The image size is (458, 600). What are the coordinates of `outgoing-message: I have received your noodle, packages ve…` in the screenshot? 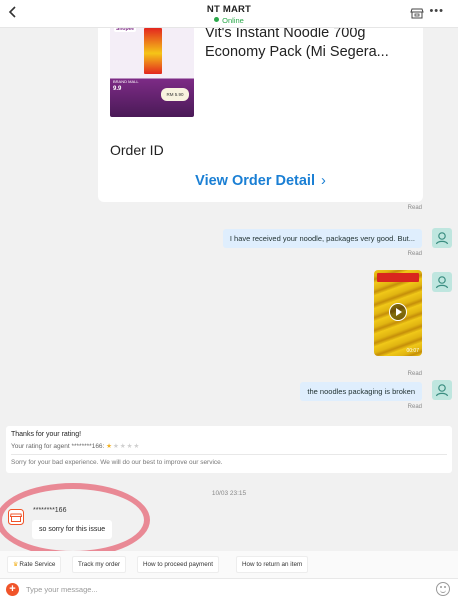 It's located at (322, 238).